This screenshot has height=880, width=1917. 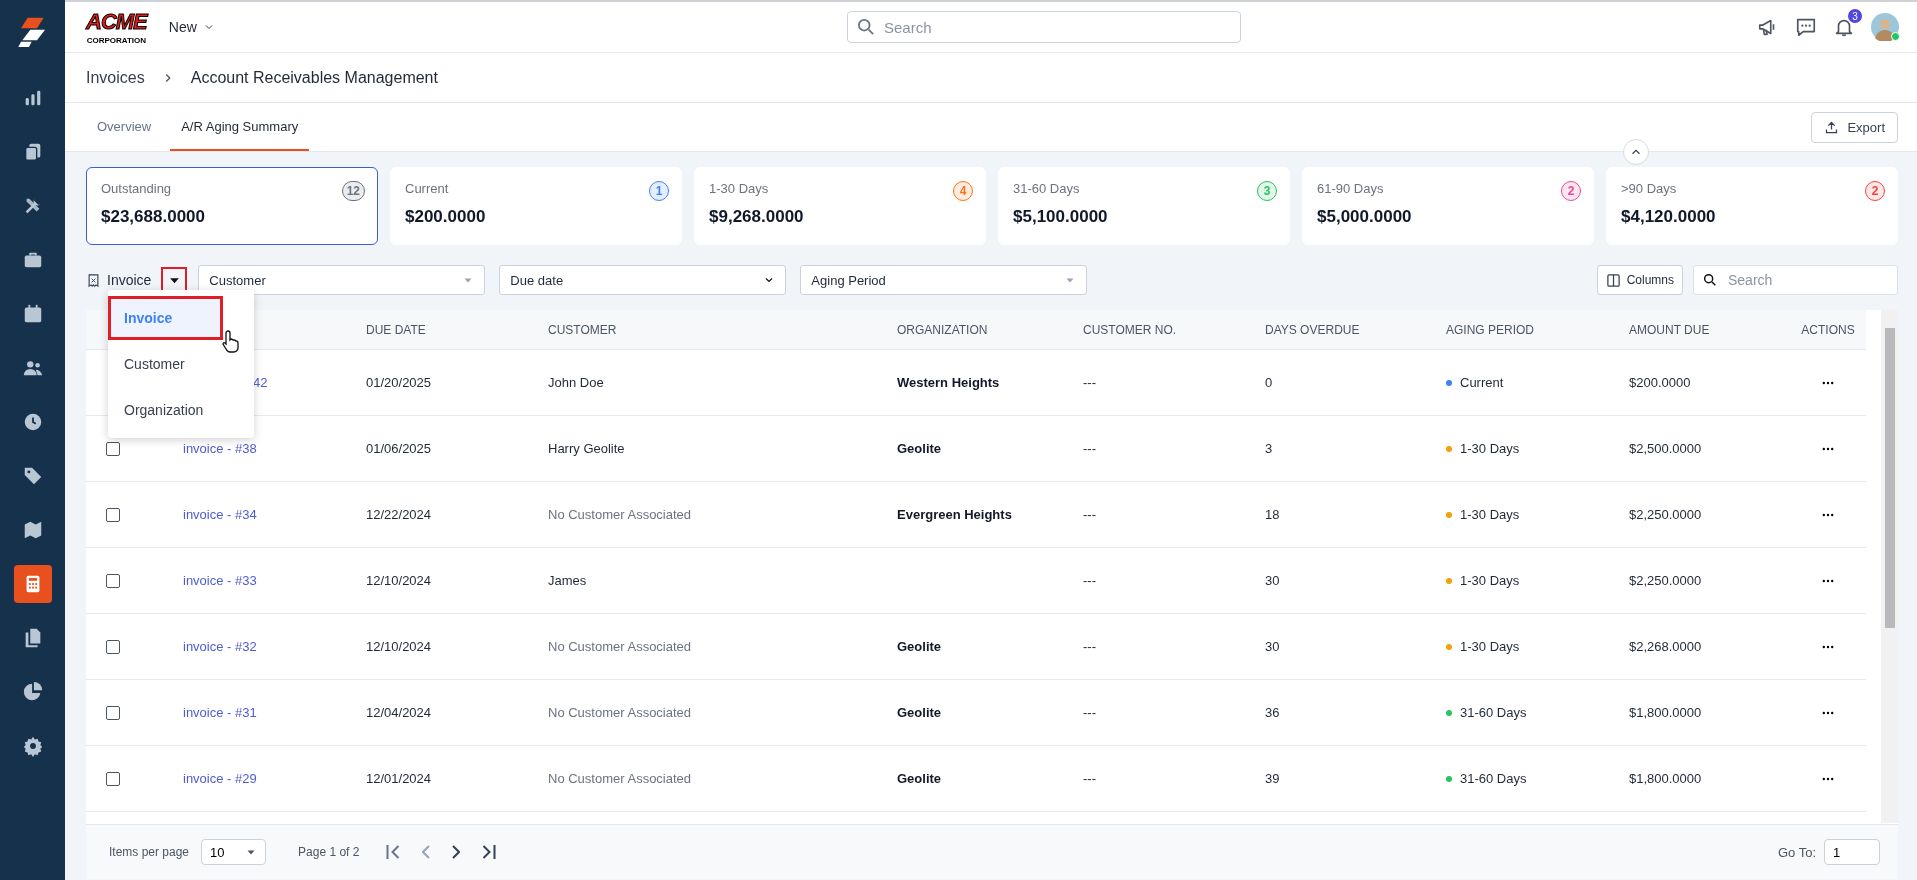 I want to click on go-to-label: Go To:, so click(x=1796, y=852).